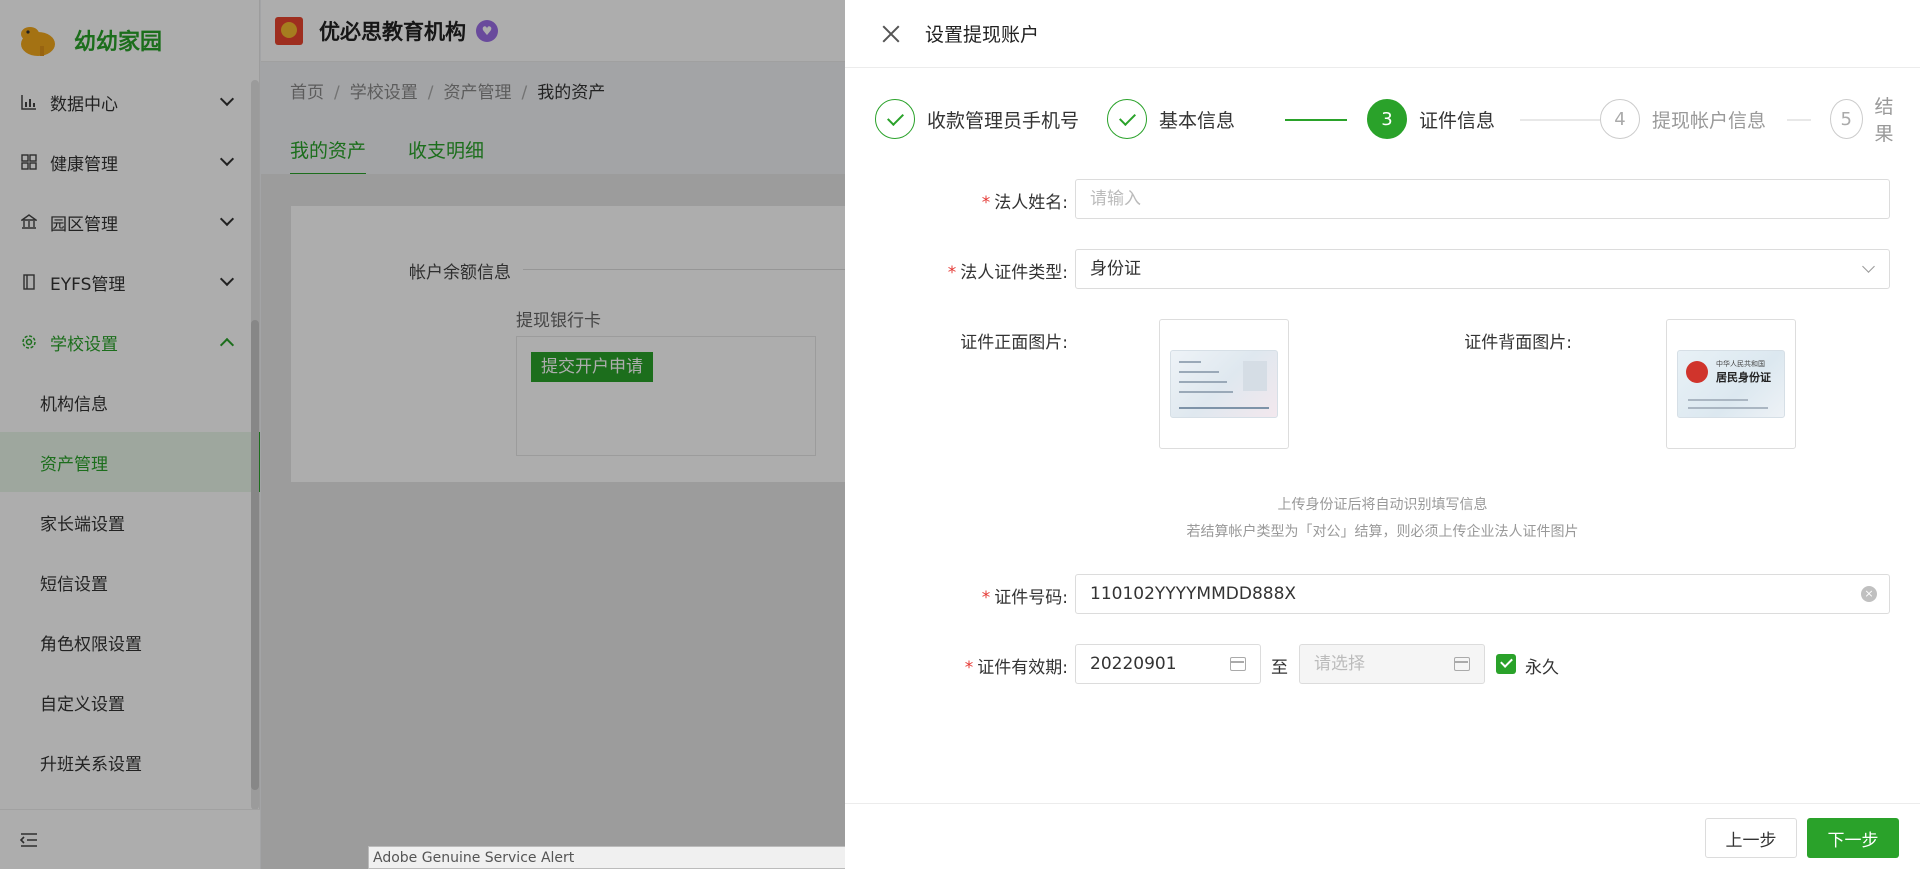 The height and width of the screenshot is (869, 1920). What do you see at coordinates (1709, 120) in the screenshot?
I see `step-label: 提现帐户信息` at bounding box center [1709, 120].